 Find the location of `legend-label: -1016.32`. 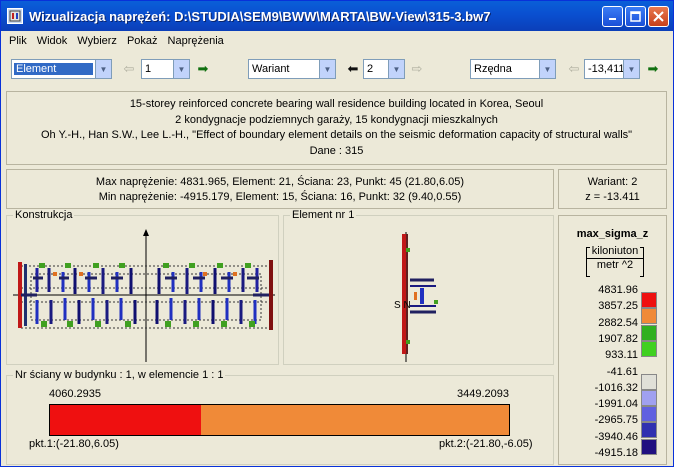

legend-label: -1016.32 is located at coordinates (616, 387).